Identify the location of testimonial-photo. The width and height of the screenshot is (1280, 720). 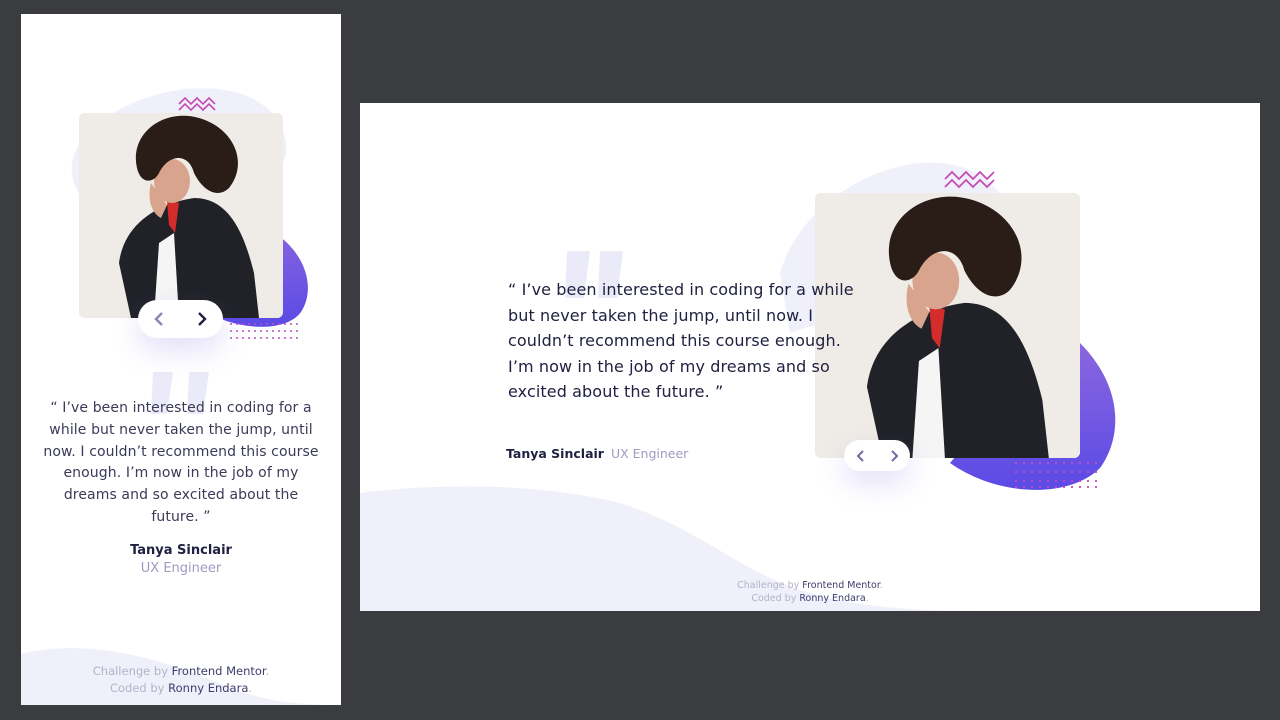
(181, 215).